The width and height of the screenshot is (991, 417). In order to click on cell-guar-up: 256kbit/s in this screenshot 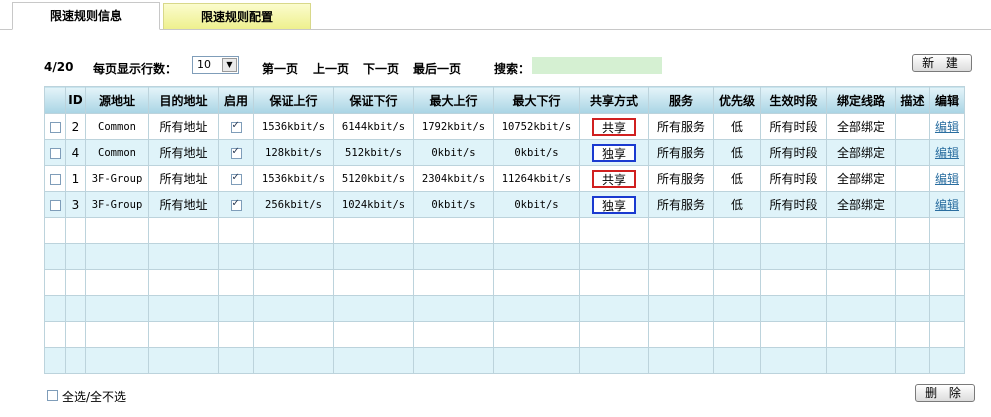, I will do `click(293, 204)`.